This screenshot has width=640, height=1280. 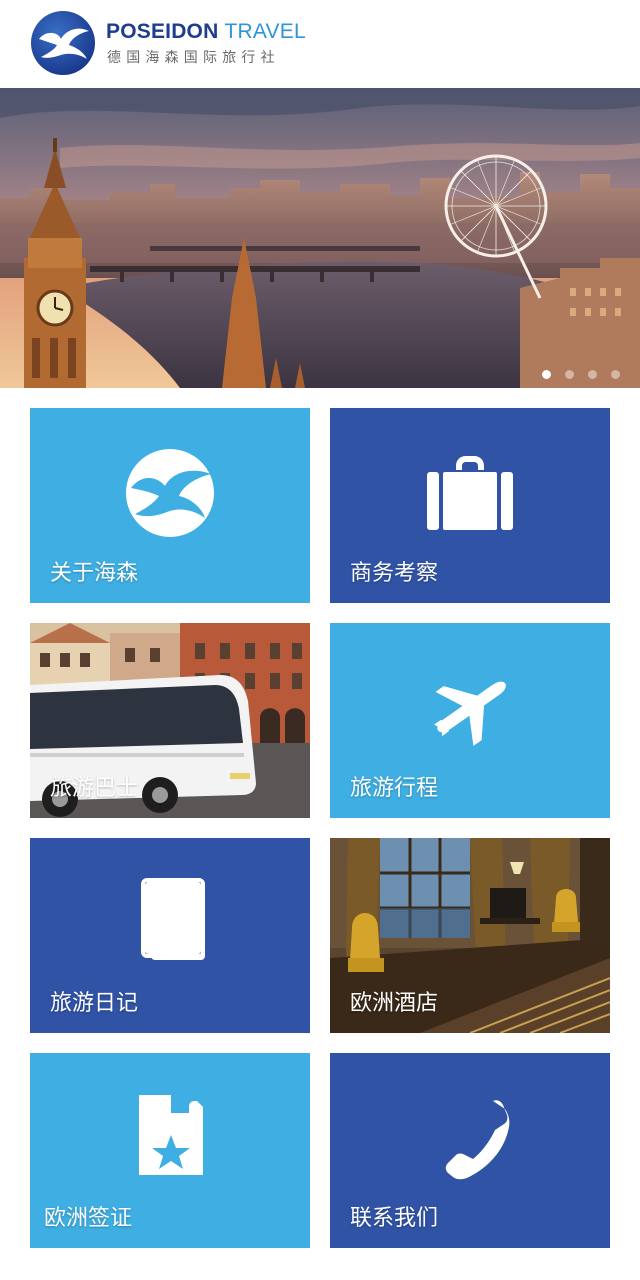 I want to click on tile-label: 旅游行程, so click(x=394, y=788).